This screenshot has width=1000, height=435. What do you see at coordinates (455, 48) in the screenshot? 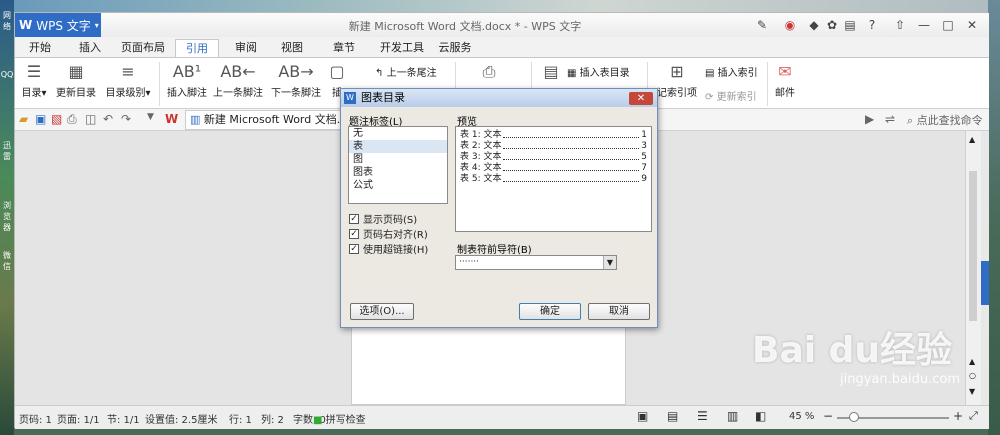
I see `tab-cloud: 云服务` at bounding box center [455, 48].